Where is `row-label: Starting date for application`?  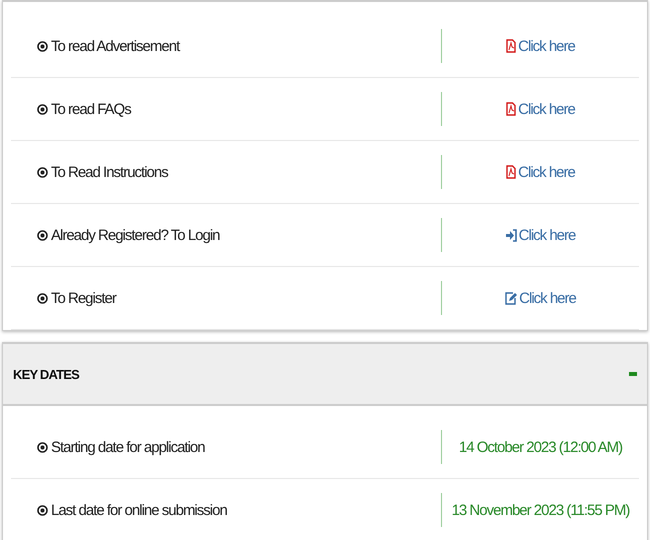
row-label: Starting date for application is located at coordinates (128, 447).